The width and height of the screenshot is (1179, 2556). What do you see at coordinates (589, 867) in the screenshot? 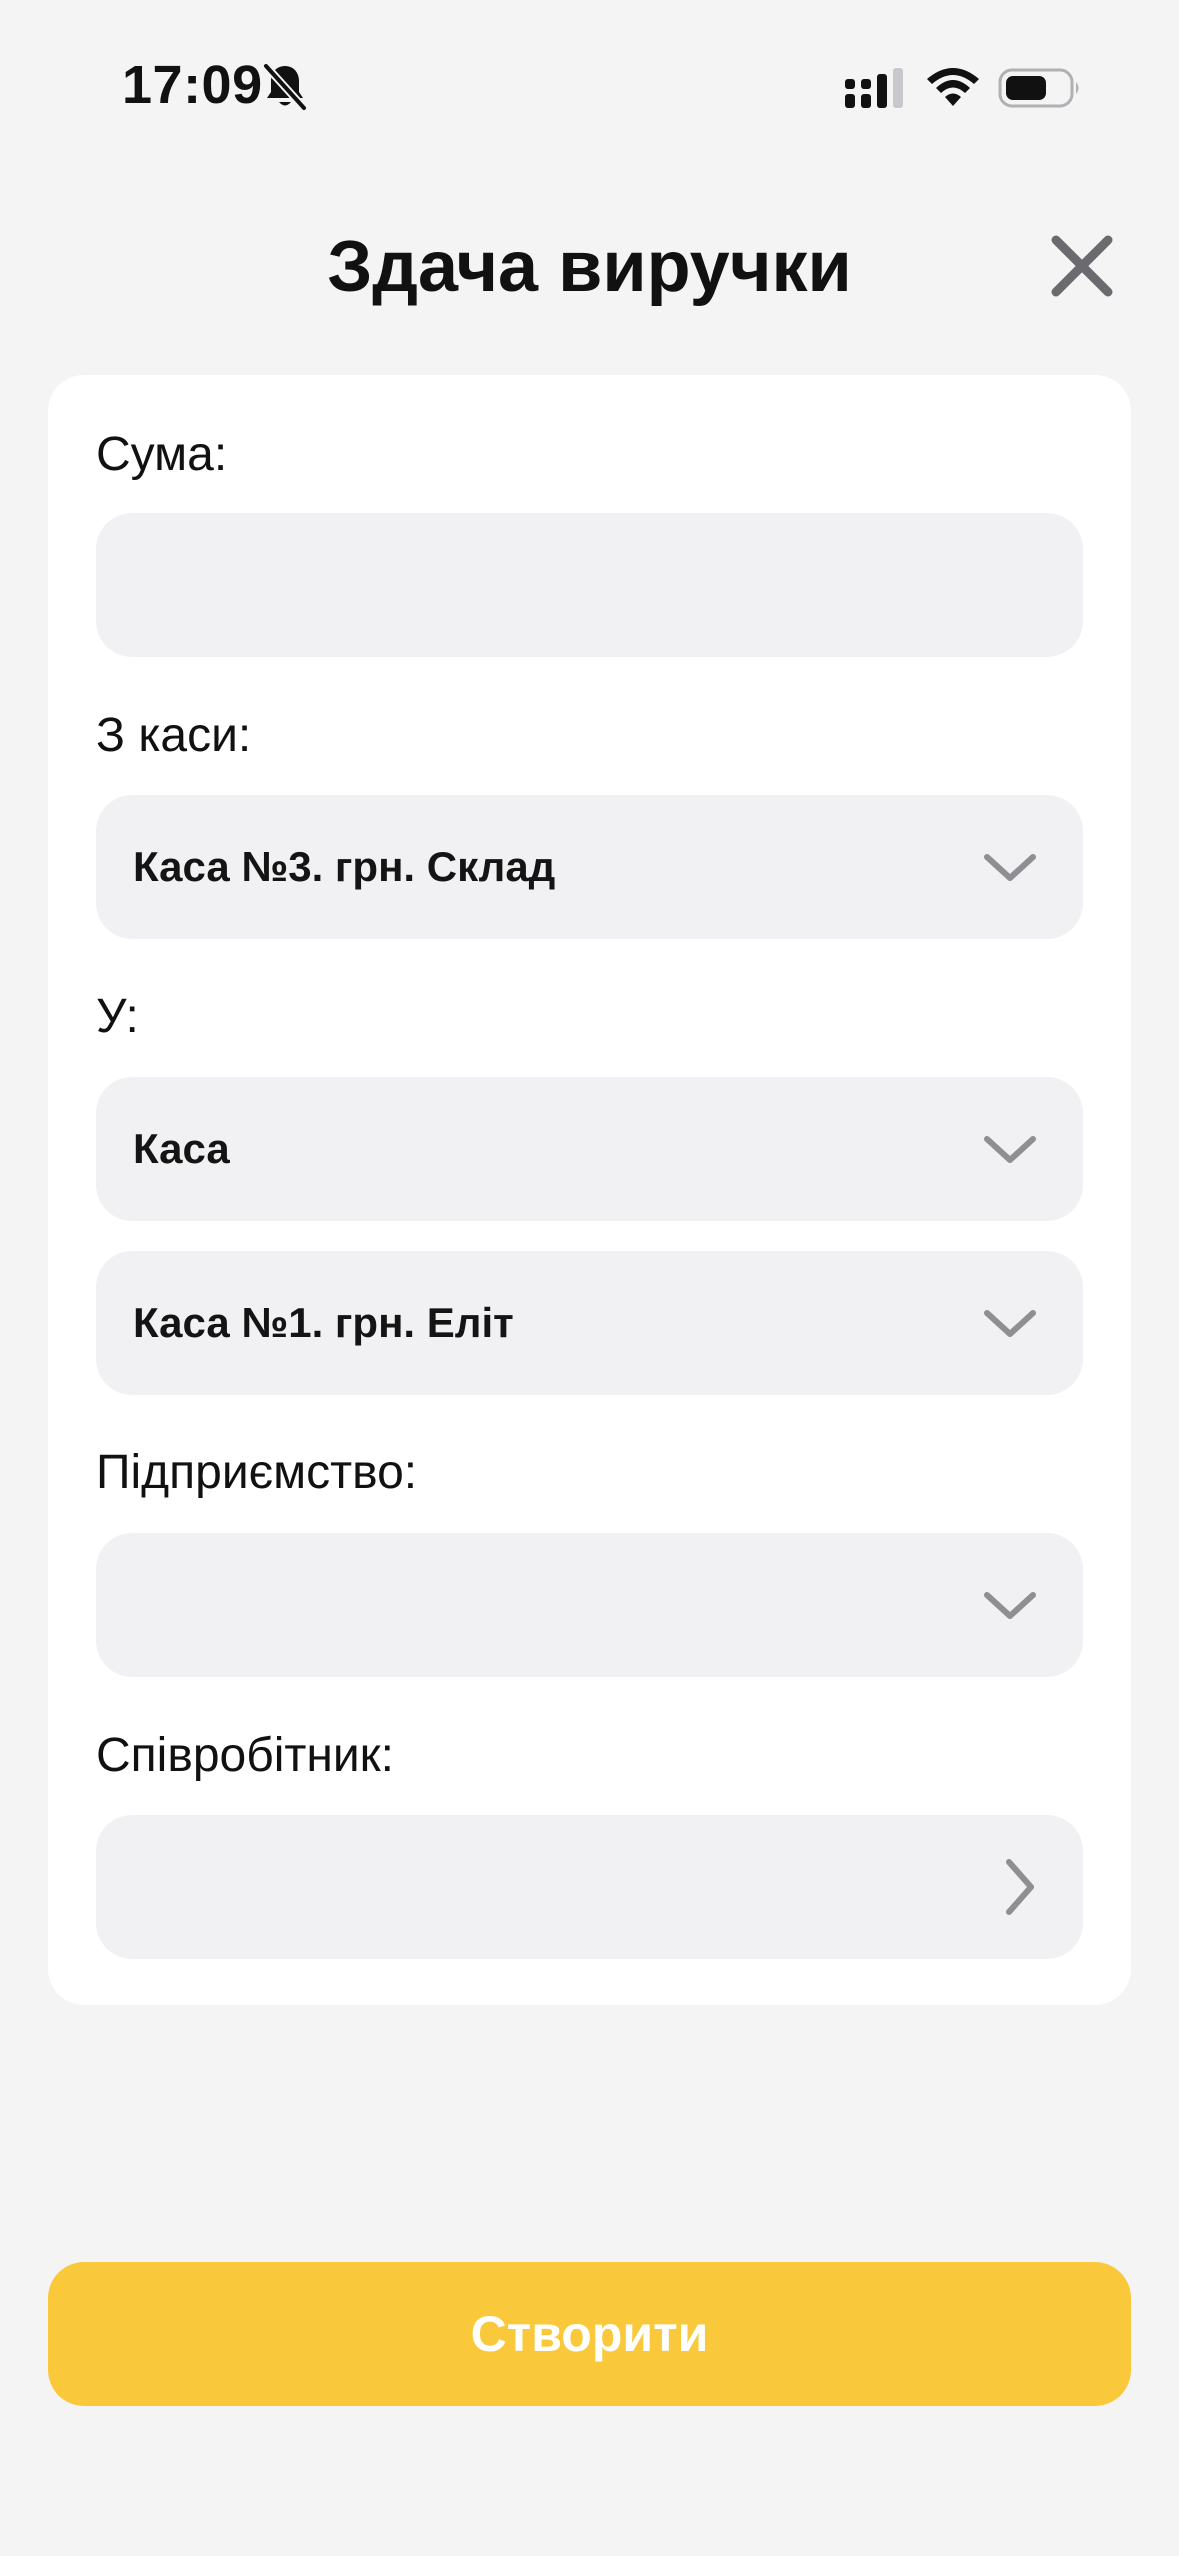
I see `from-cashbox-select: Каса №3. грн. Склад` at bounding box center [589, 867].